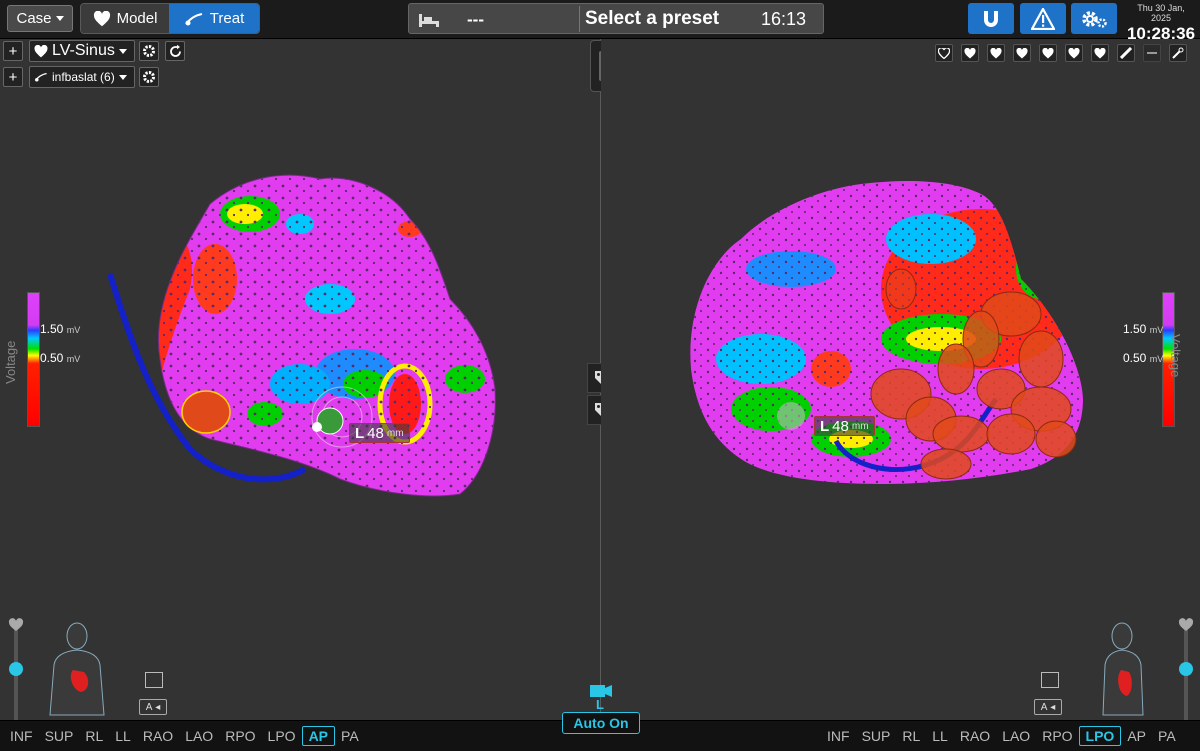 Image resolution: width=1200 pixels, height=751 pixels. I want to click on date-label: Thu 30 Jan, 2025, so click(1161, 13).